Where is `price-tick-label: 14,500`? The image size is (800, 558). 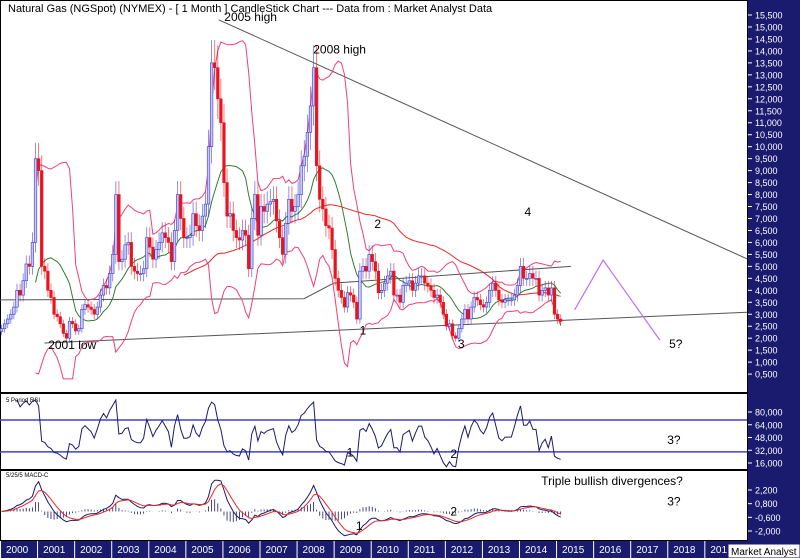 price-tick-label: 14,500 is located at coordinates (769, 39).